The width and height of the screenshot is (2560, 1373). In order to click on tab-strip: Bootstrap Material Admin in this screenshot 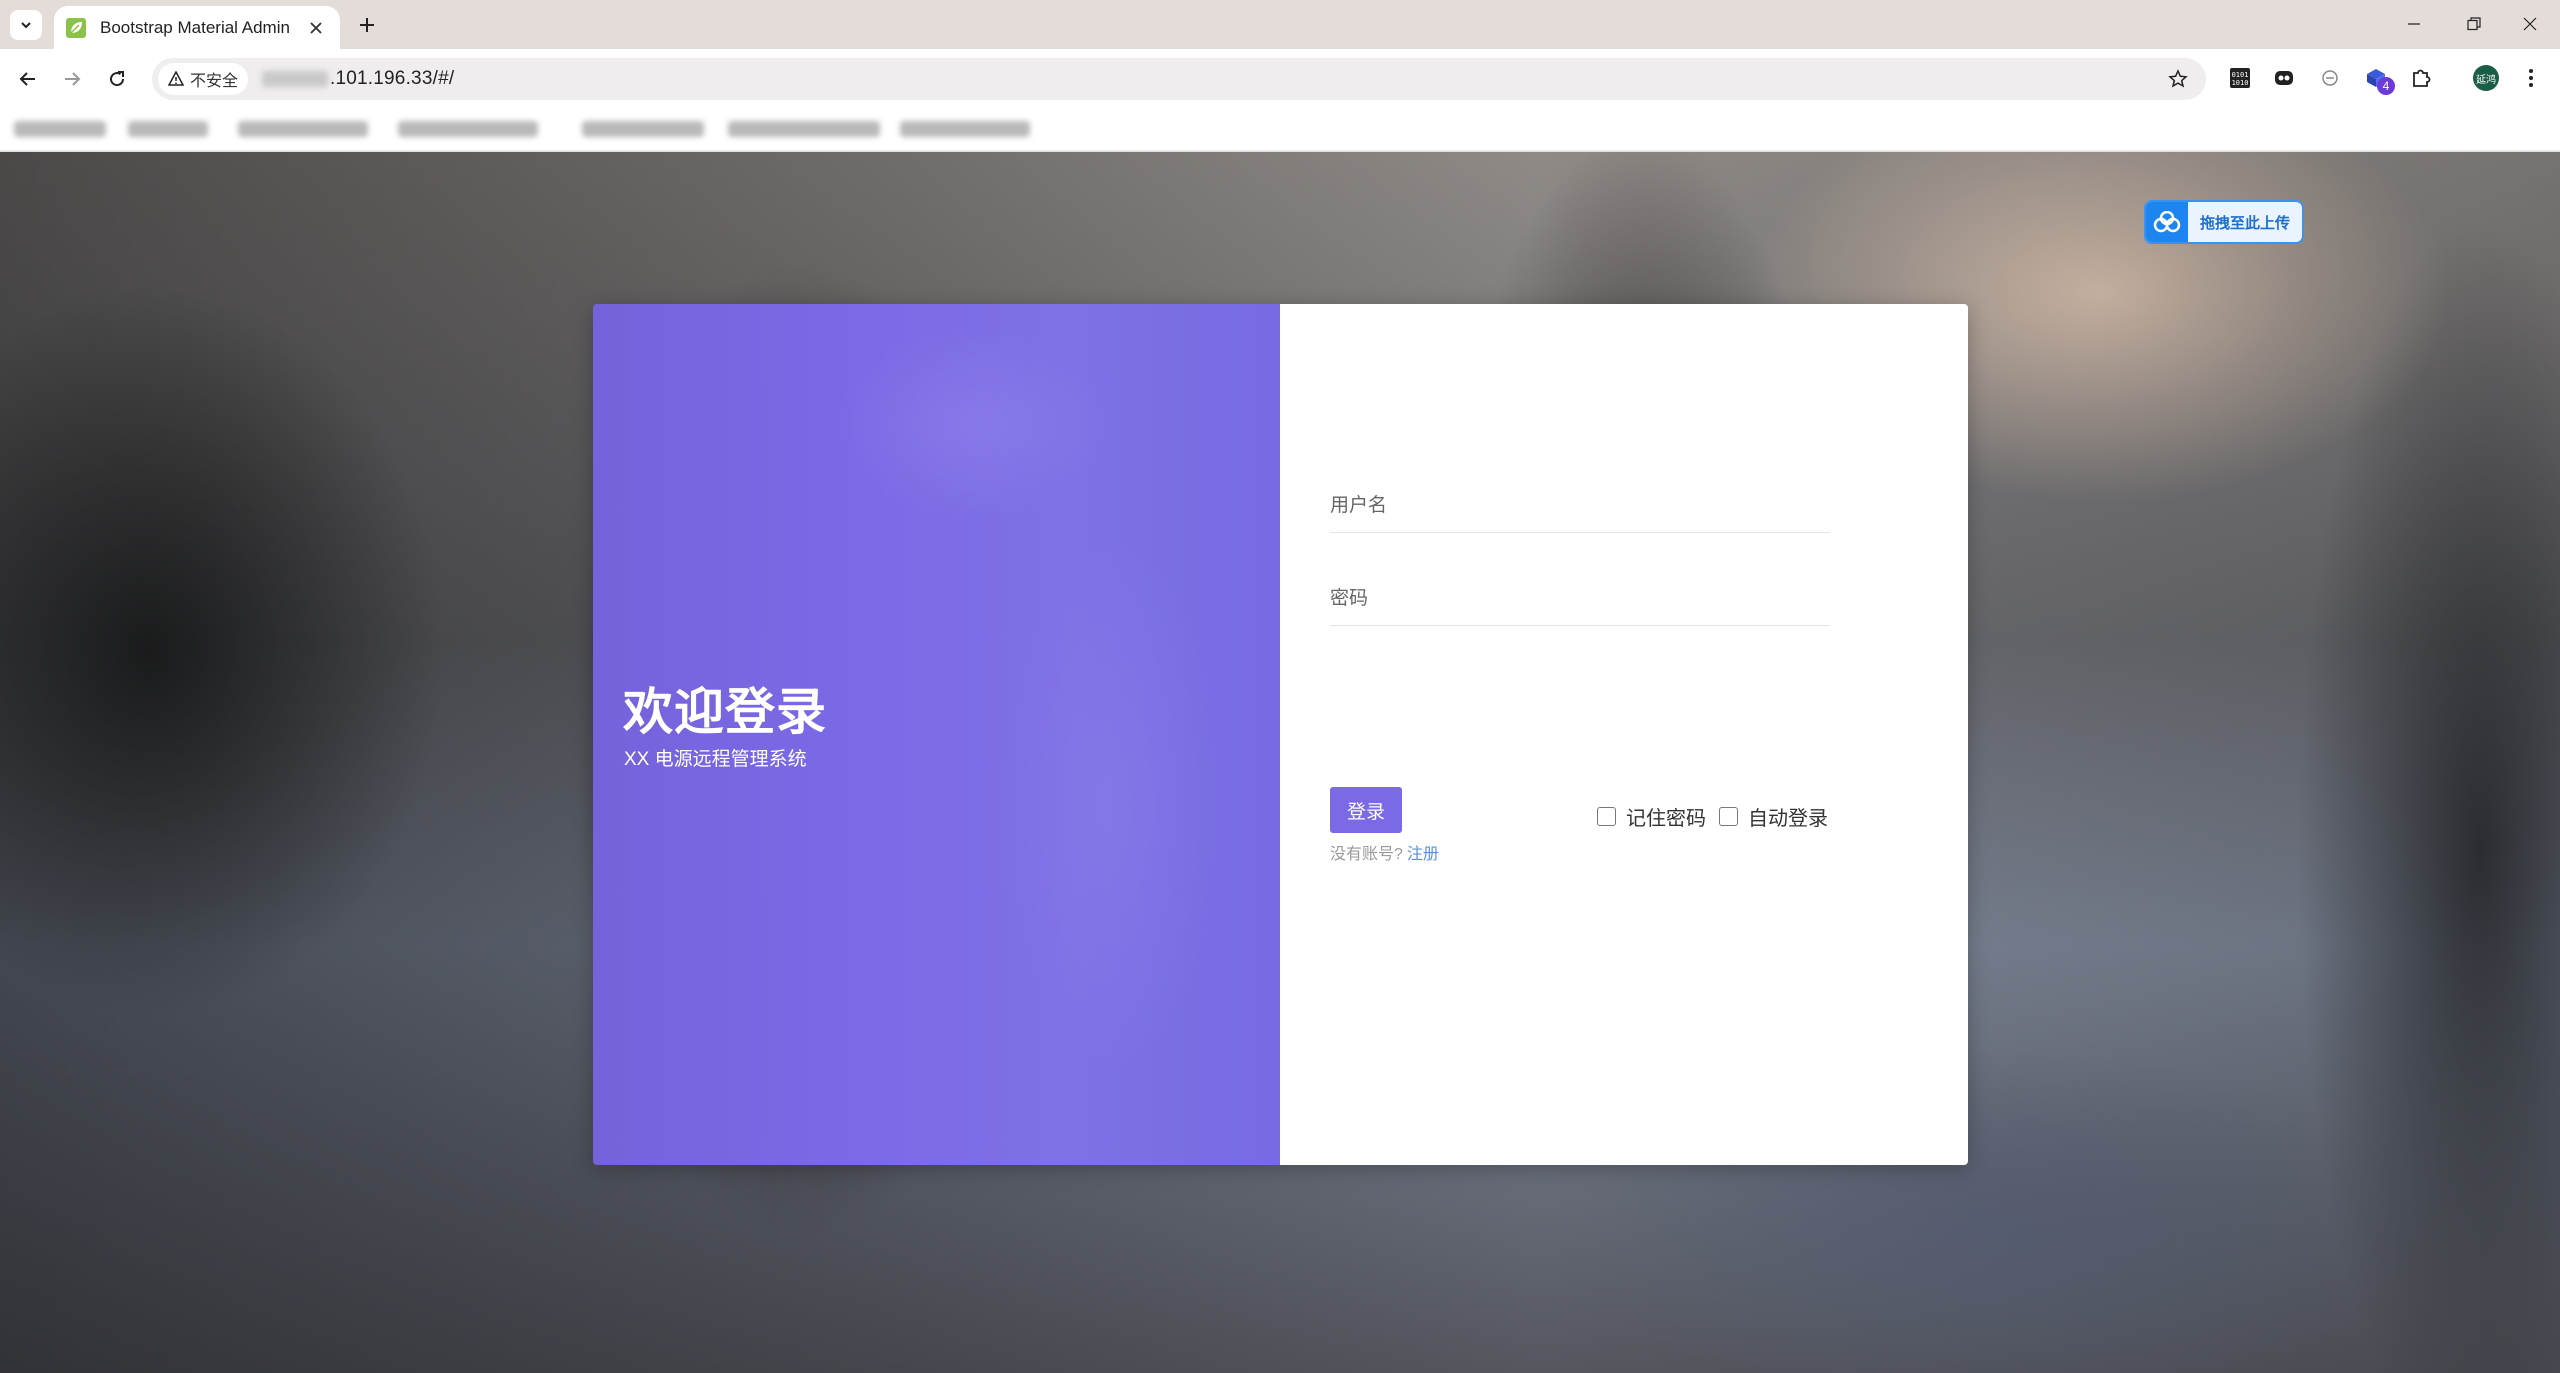, I will do `click(1280, 24)`.